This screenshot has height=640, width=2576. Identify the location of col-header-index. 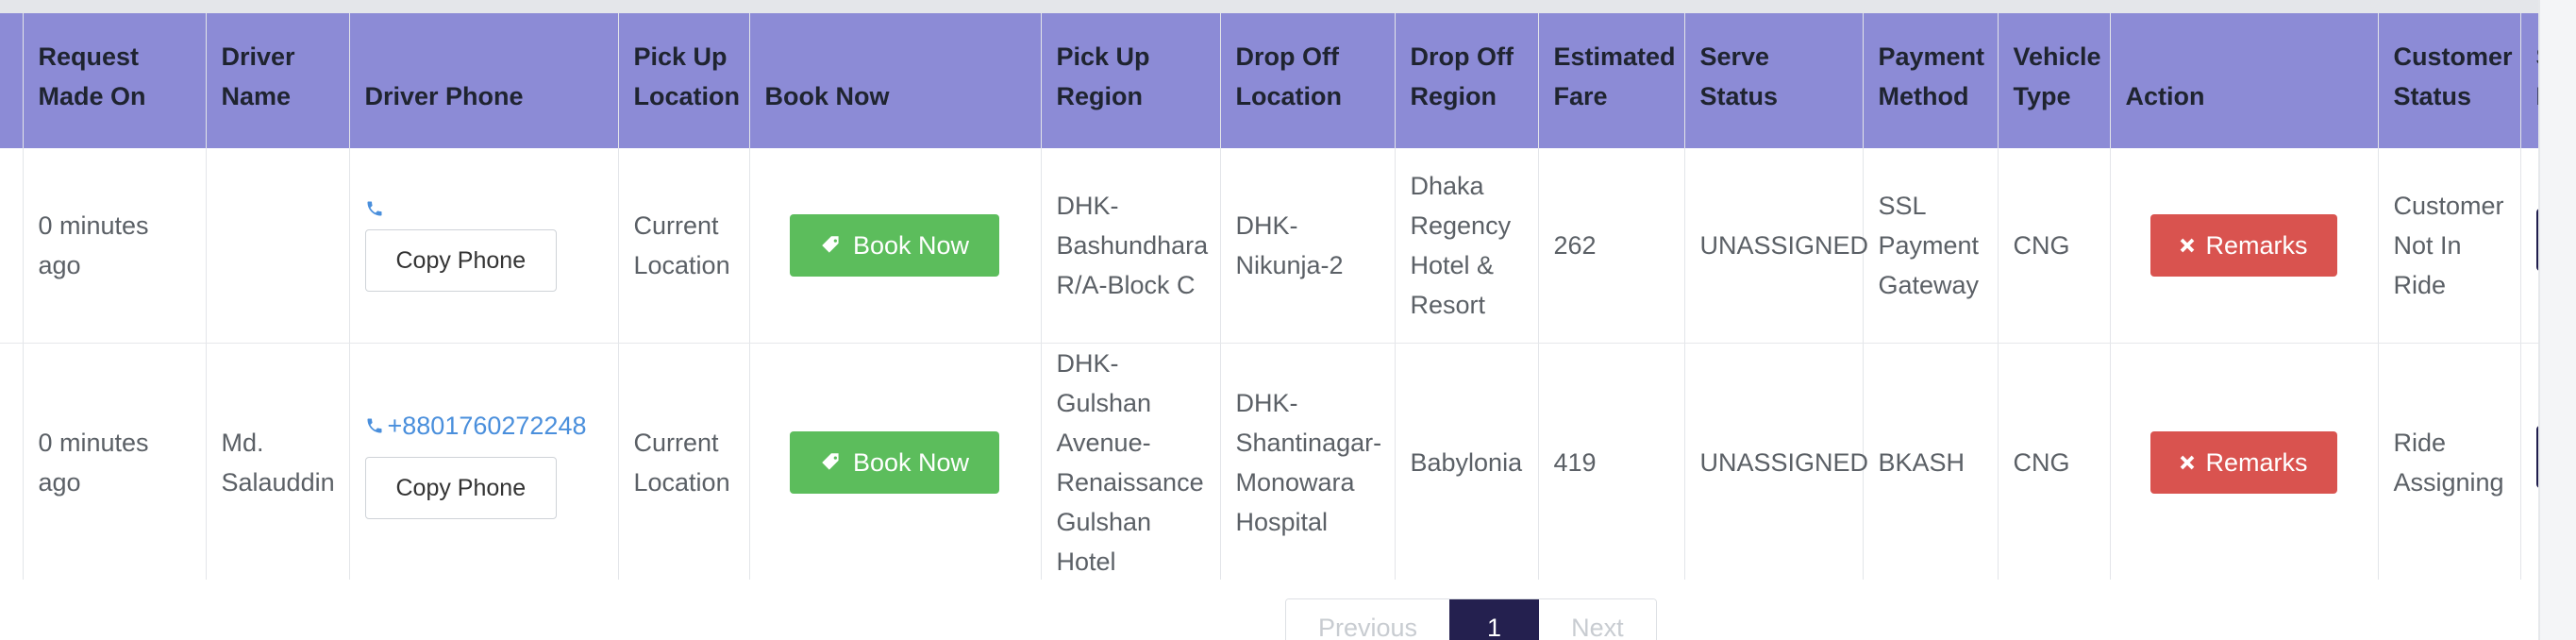
(12, 80).